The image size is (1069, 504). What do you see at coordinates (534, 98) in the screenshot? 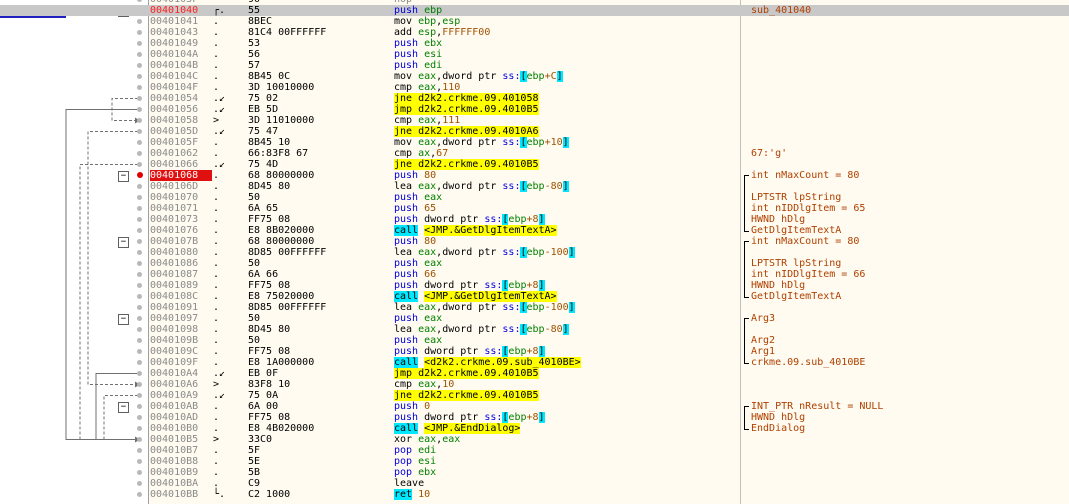
I see `disasm-row: 00401054 .↙ 75 02 jne d2k2.crkme.09.401058` at bounding box center [534, 98].